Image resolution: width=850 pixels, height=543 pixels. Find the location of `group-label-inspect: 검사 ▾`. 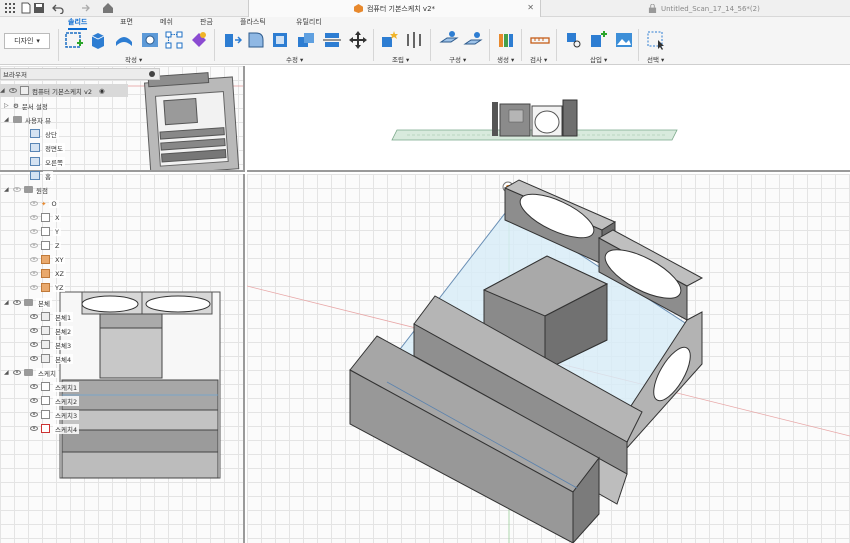

group-label-inspect: 검사 ▾ is located at coordinates (538, 59).